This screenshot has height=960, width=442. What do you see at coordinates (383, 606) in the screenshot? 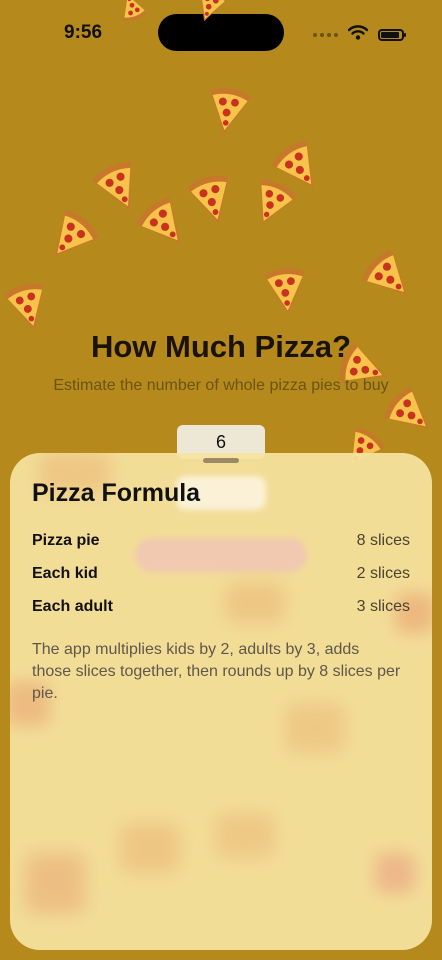
I see `formula-row-value: 3 slices` at bounding box center [383, 606].